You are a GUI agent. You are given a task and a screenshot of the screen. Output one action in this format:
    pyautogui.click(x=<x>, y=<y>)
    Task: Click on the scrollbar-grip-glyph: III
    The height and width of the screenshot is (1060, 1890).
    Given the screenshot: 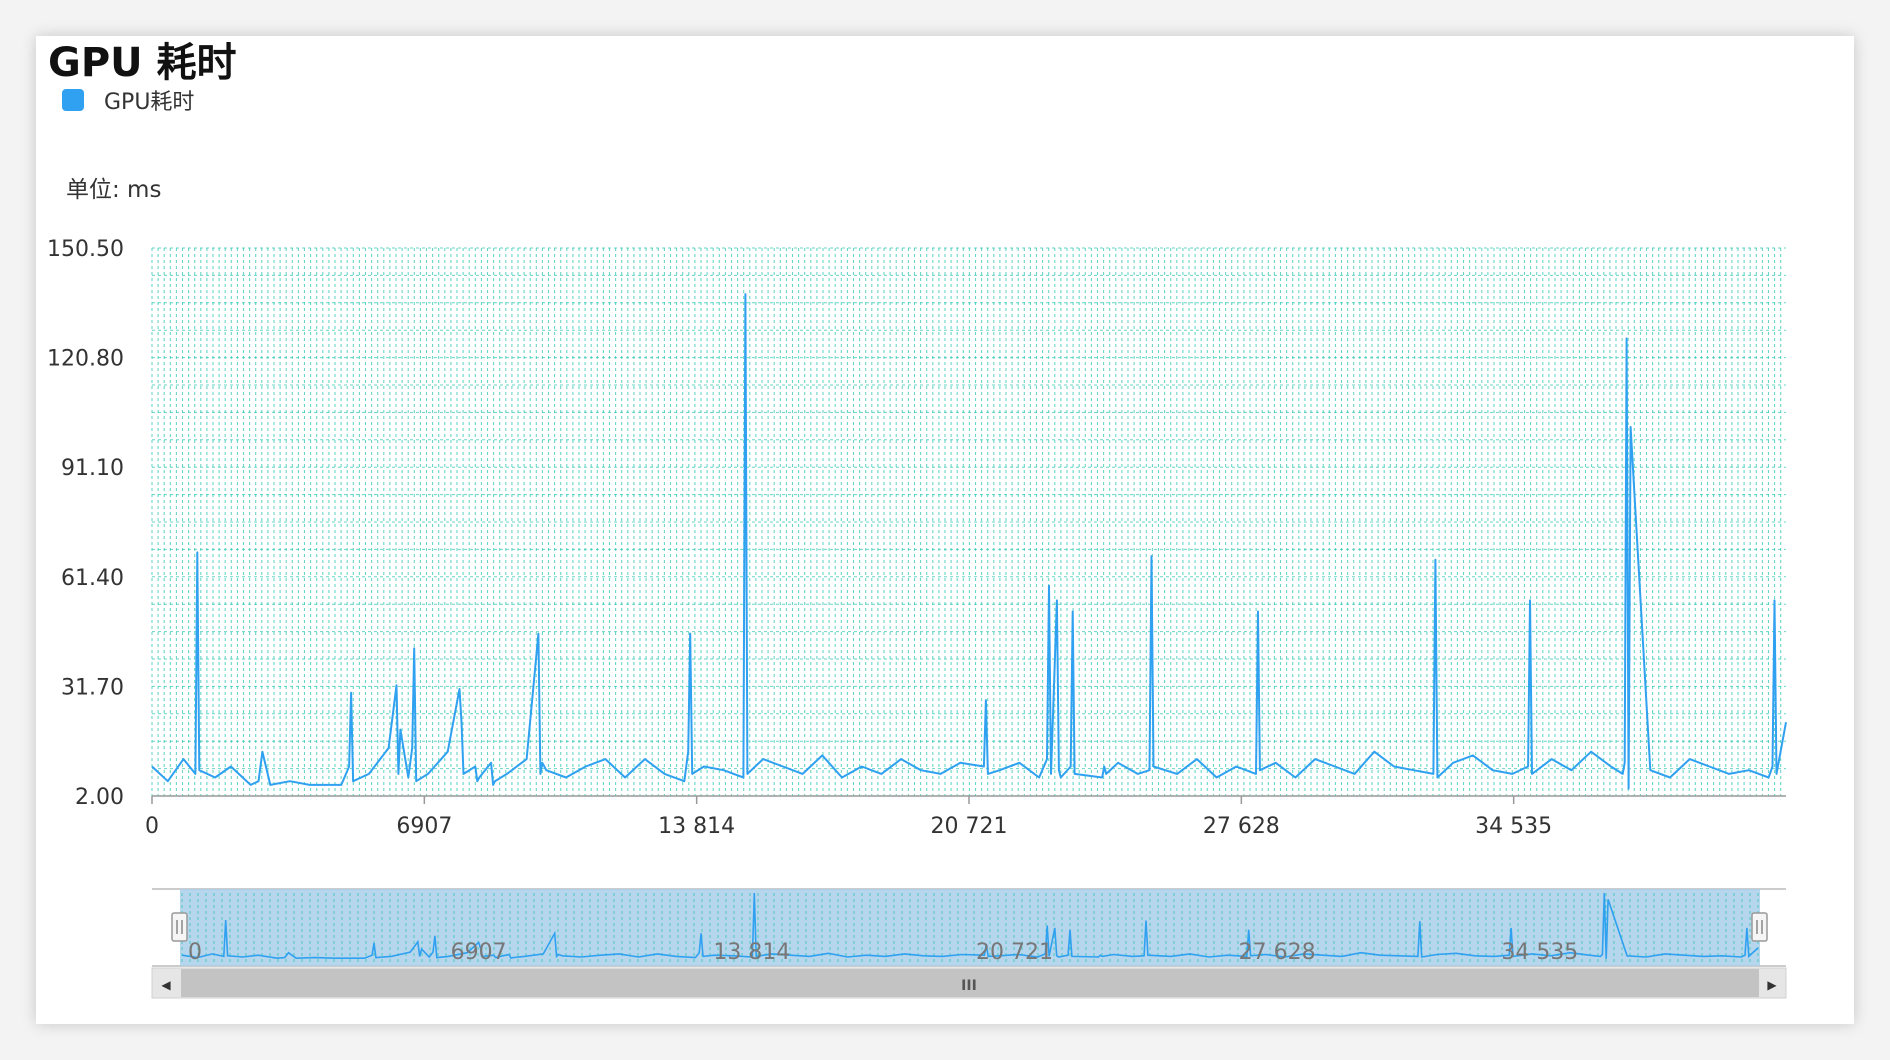 What is the action you would take?
    pyautogui.click(x=969, y=986)
    